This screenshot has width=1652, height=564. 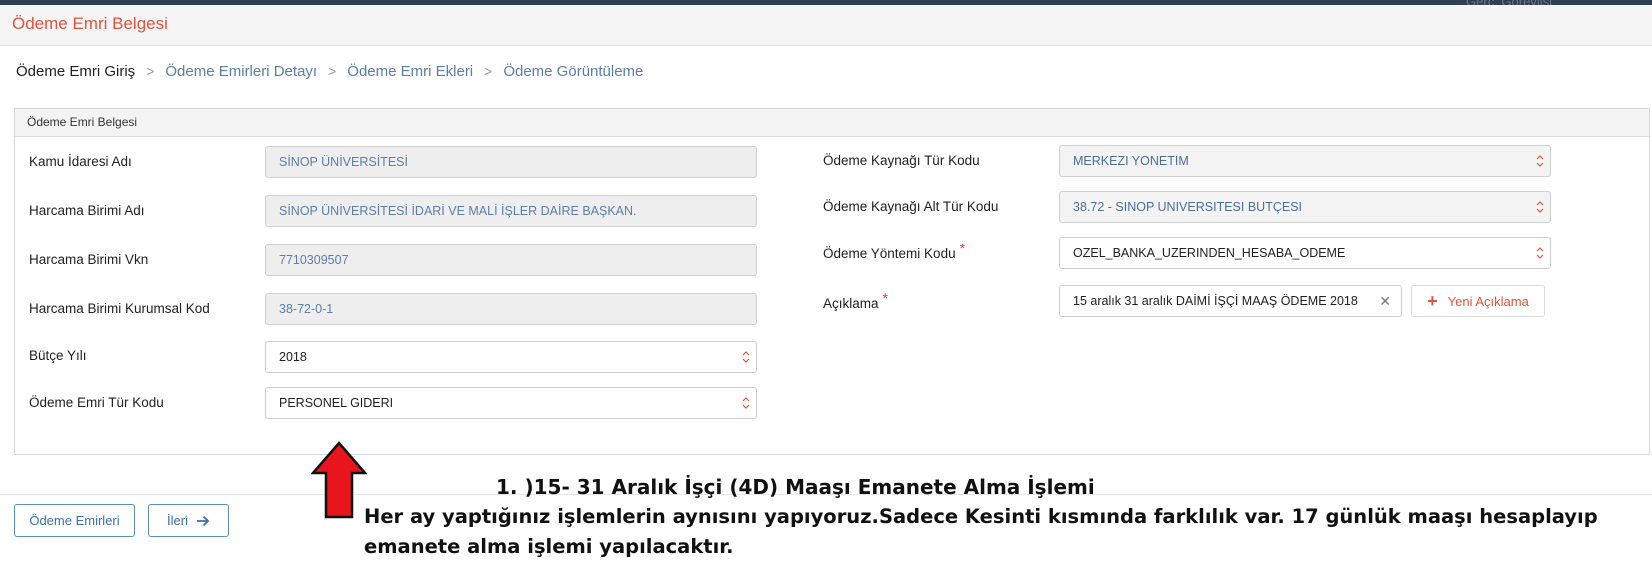 I want to click on breadcrumb-item-odeme-emri-ekleri: Ödeme Emri Ekleri, so click(x=410, y=71).